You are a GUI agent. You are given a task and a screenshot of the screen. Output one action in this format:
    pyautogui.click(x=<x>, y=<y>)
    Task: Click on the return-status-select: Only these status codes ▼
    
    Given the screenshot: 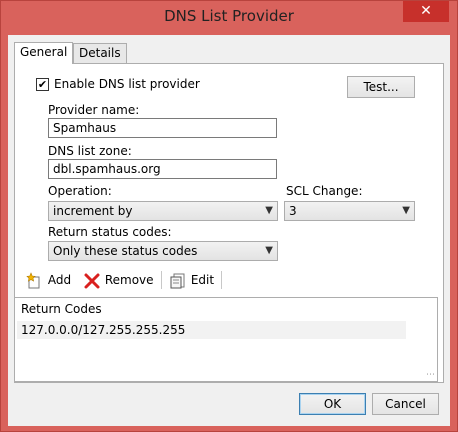 What is the action you would take?
    pyautogui.click(x=163, y=251)
    